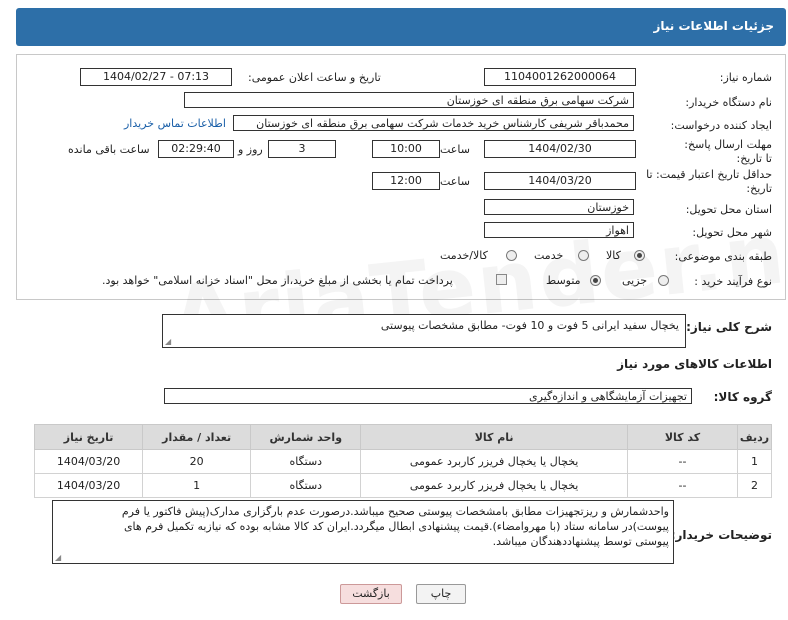  Describe the element at coordinates (563, 280) in the screenshot. I see `process-option-medium: متوسط` at that location.